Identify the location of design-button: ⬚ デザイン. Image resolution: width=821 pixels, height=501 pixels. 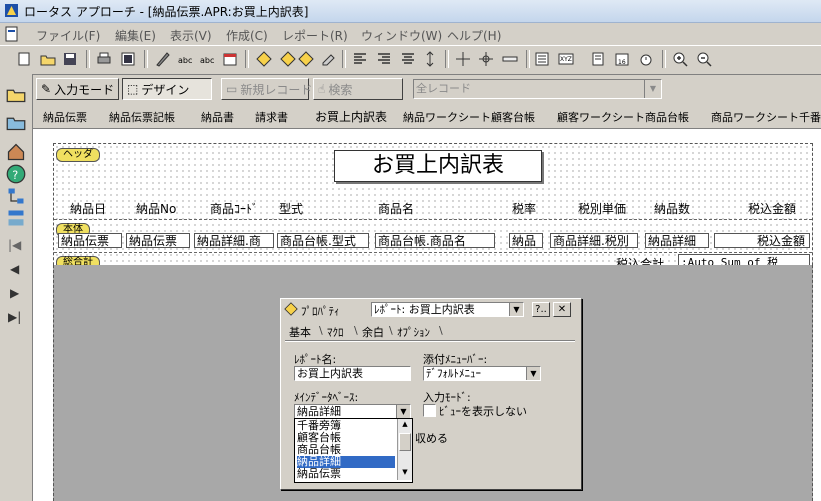
(167, 89).